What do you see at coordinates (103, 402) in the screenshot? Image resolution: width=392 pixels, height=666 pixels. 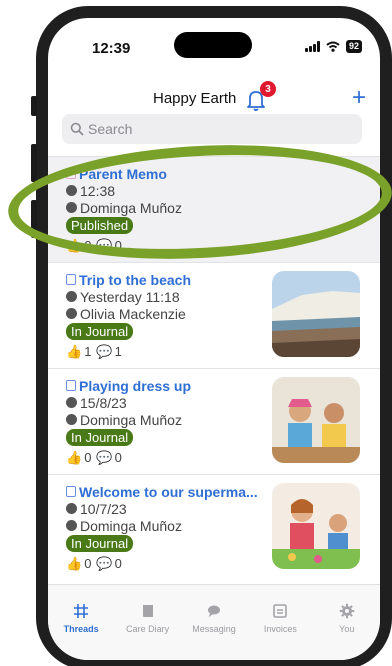 I see `thread-time: 15/8/23` at bounding box center [103, 402].